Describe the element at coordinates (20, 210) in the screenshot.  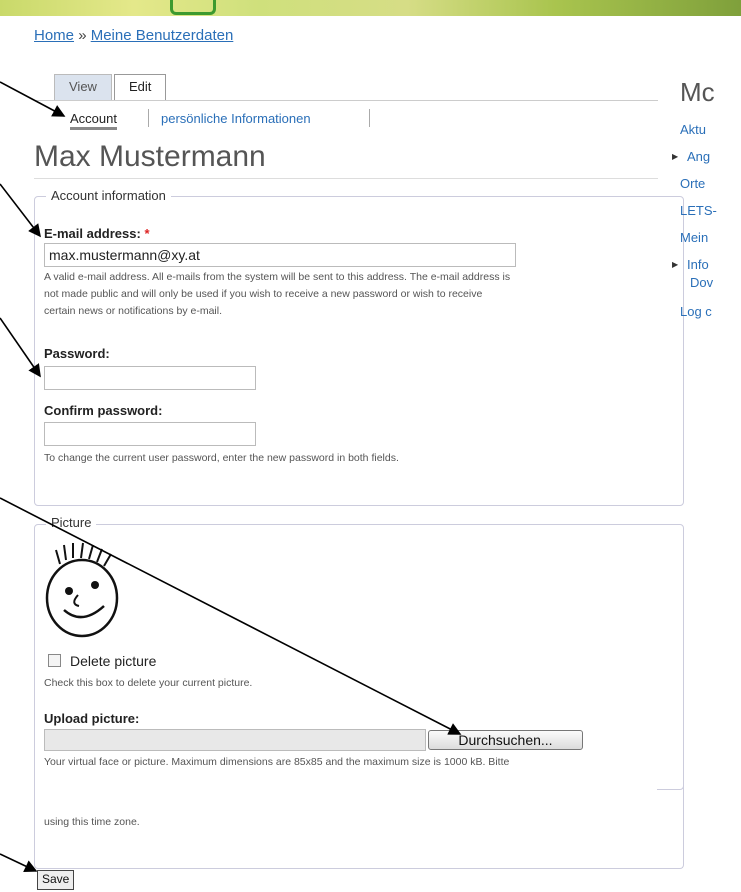
I see `arrow-to-email-field` at that location.